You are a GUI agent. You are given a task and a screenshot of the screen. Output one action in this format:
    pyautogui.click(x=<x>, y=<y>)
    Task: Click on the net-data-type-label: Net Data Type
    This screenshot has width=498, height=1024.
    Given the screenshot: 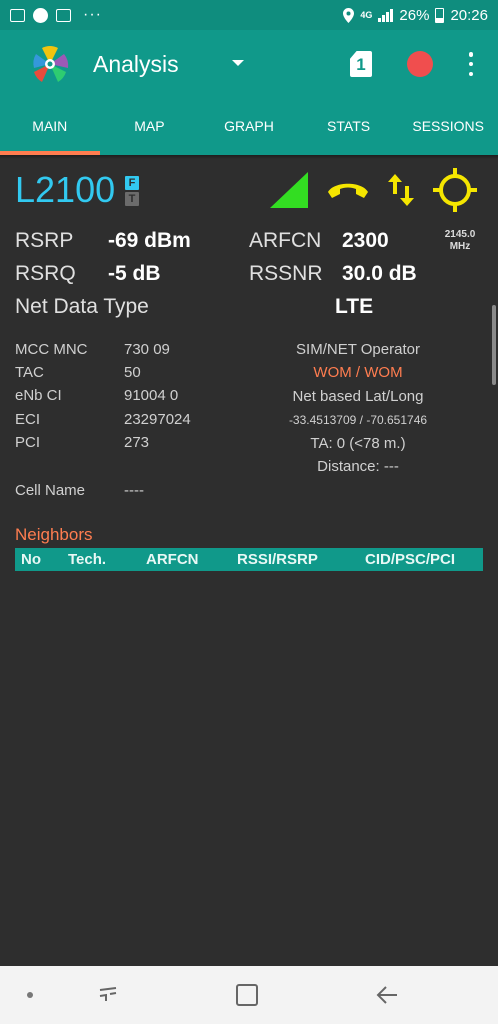 What is the action you would take?
    pyautogui.click(x=82, y=306)
    